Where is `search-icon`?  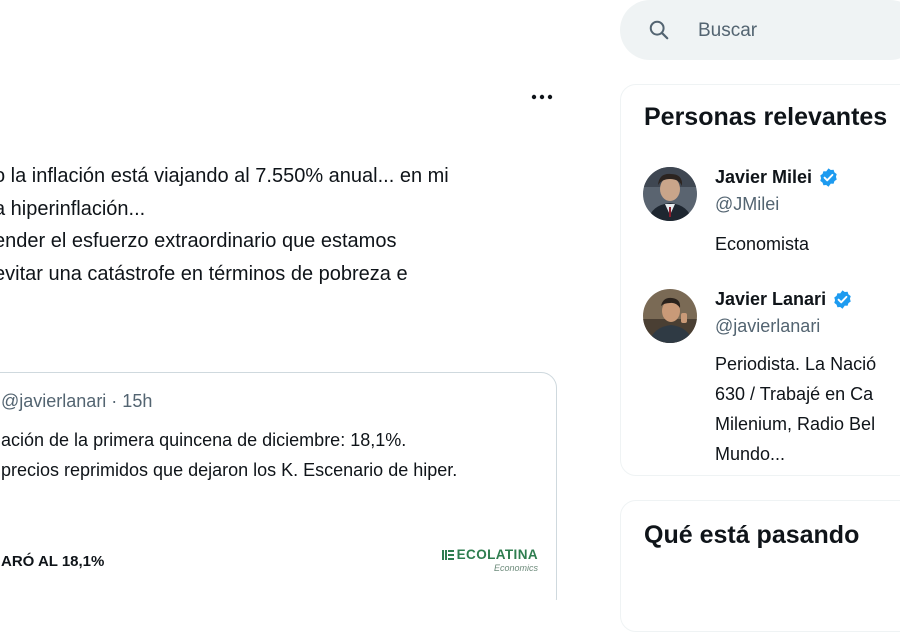 search-icon is located at coordinates (659, 30).